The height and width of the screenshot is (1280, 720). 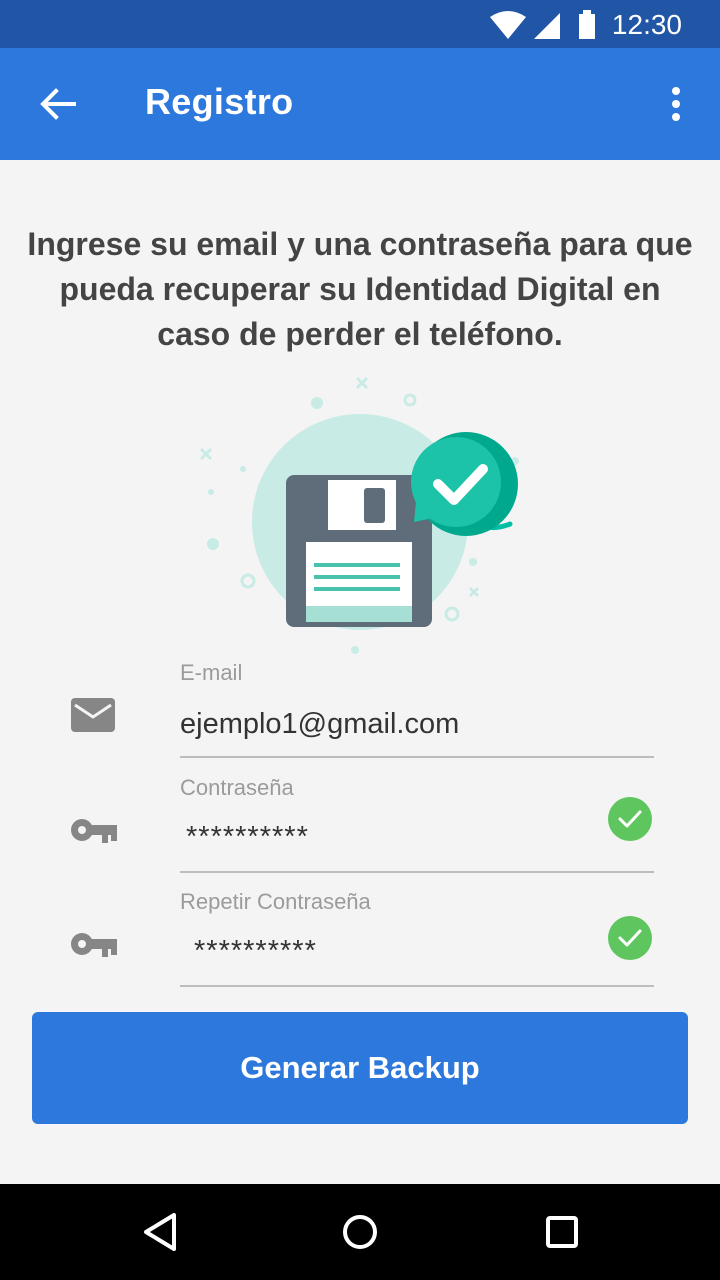 What do you see at coordinates (417, 825) in the screenshot?
I see `password-field: Contraseña **********` at bounding box center [417, 825].